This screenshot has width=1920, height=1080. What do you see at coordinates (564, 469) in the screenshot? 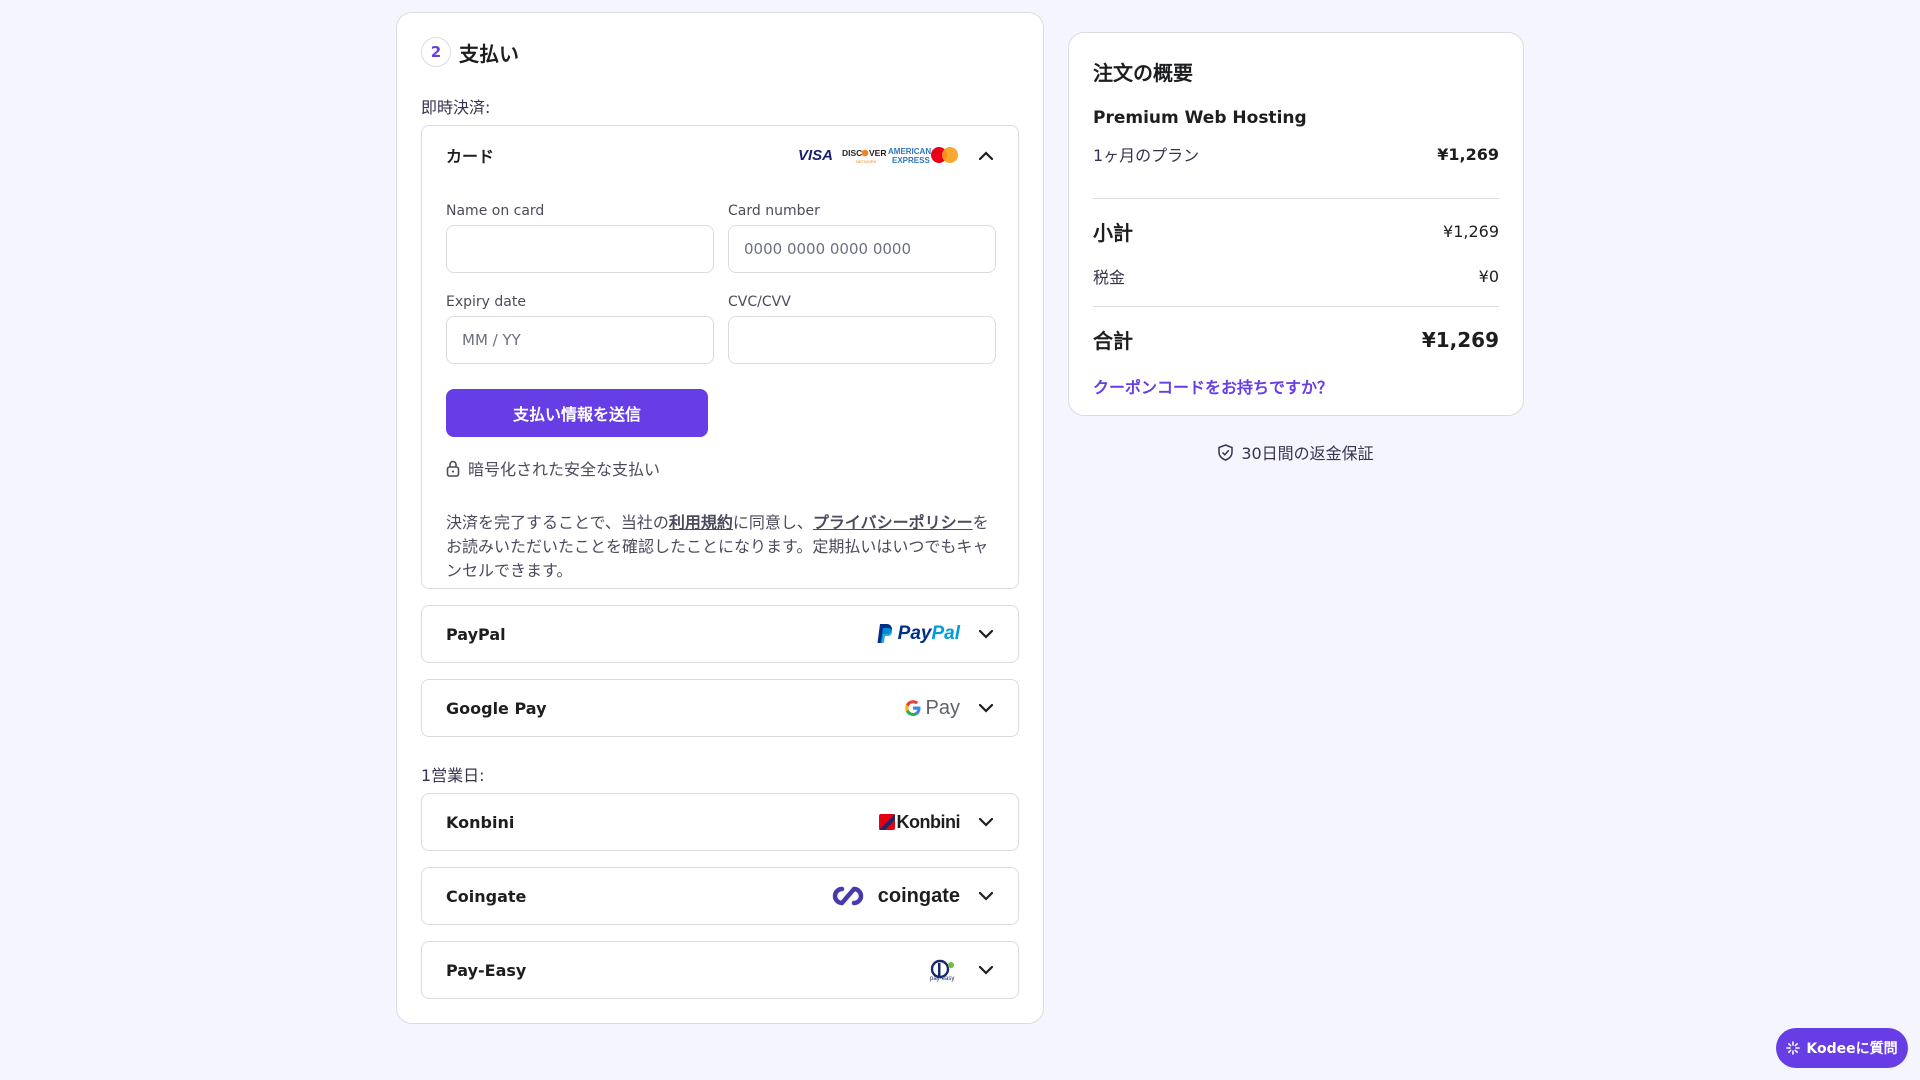
I see `secure-payment-text: 暗号化された安全な支払い` at bounding box center [564, 469].